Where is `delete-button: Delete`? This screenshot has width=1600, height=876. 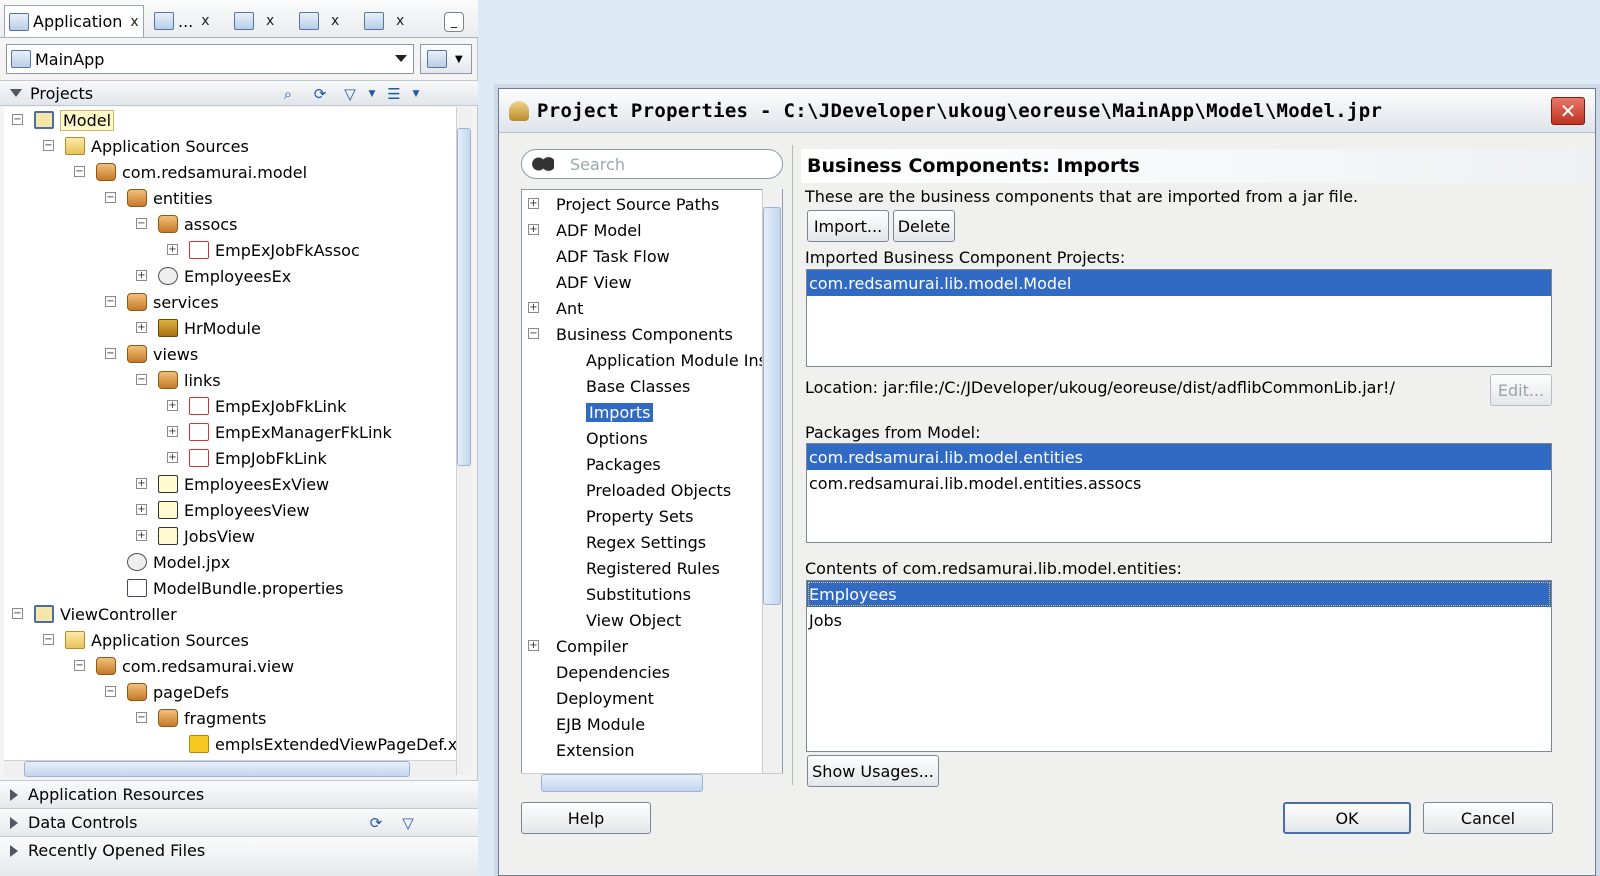 delete-button: Delete is located at coordinates (924, 226).